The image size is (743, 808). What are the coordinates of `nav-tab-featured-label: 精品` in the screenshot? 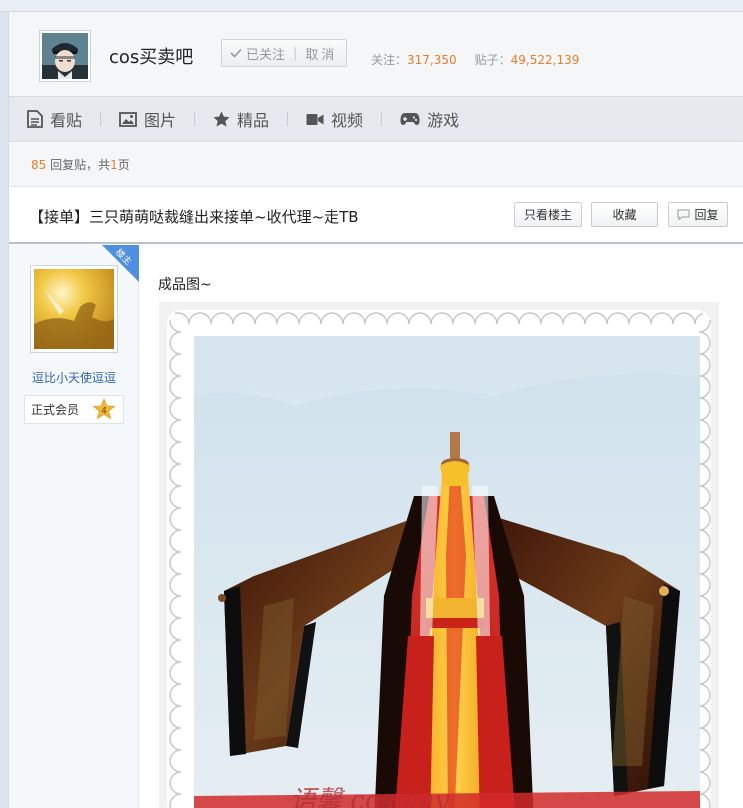 It's located at (253, 120).